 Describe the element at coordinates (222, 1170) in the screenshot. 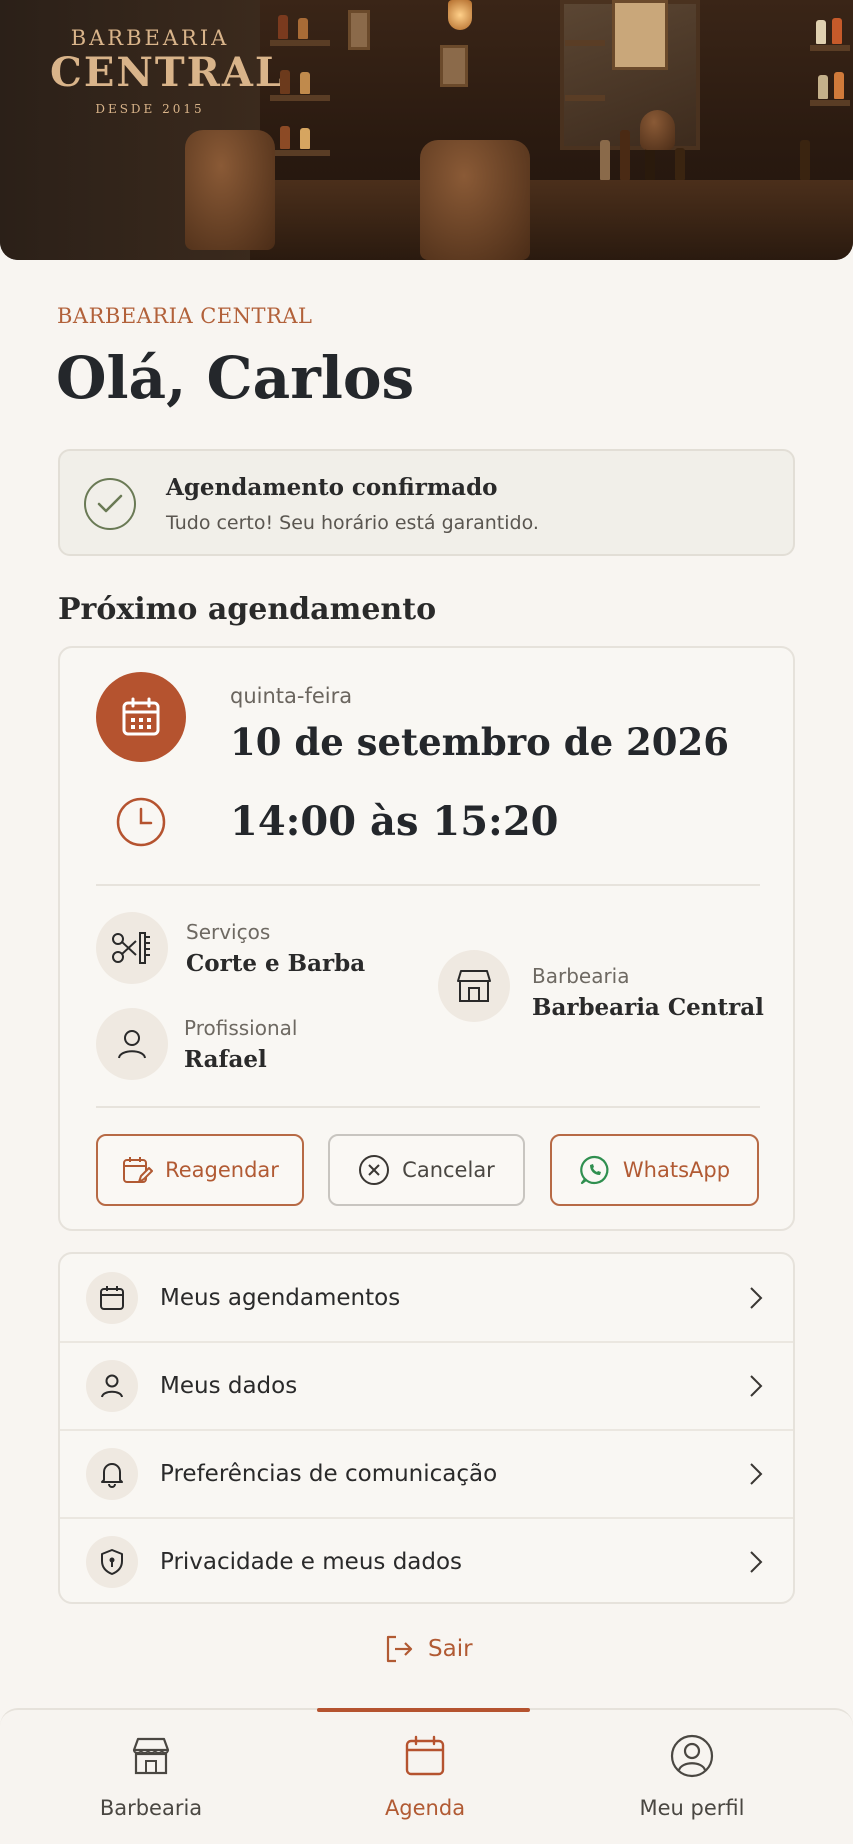

I see `reschedule-label: Reagendar` at that location.